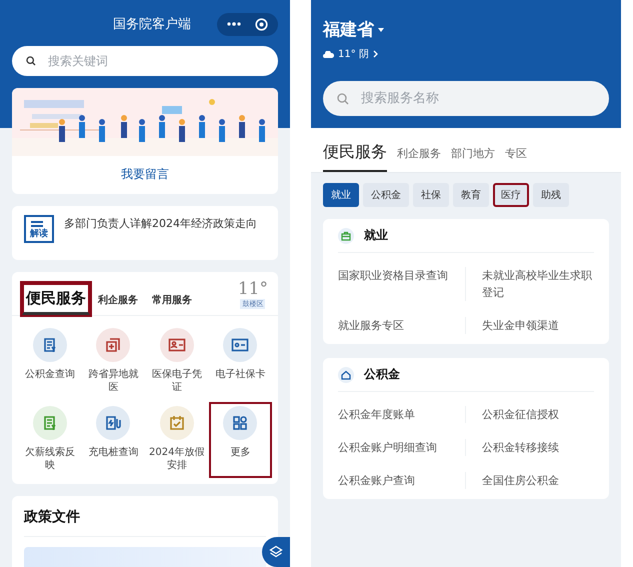  I want to click on category-chip: 社保, so click(431, 195).